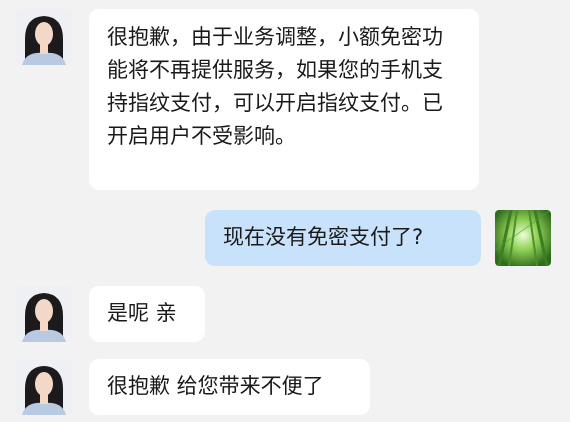 Image resolution: width=570 pixels, height=422 pixels. I want to click on message-text: 很抱歉 给您带来不便了, so click(215, 386).